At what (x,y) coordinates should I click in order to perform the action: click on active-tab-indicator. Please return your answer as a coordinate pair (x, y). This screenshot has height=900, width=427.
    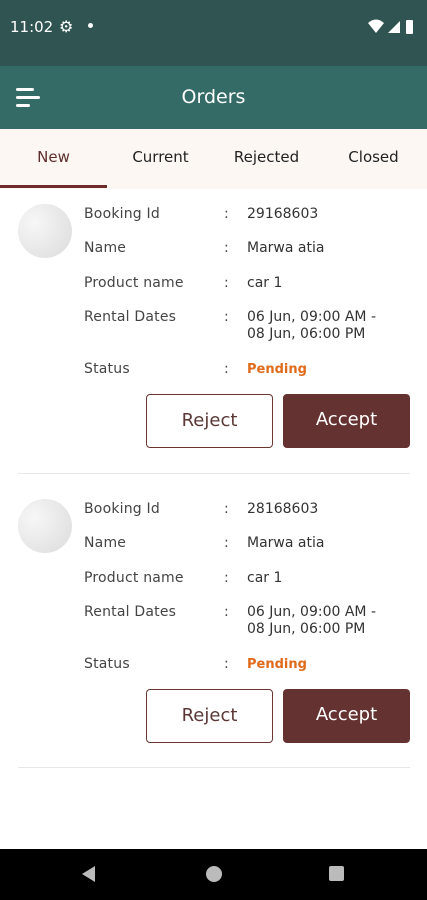
    Looking at the image, I should click on (53, 186).